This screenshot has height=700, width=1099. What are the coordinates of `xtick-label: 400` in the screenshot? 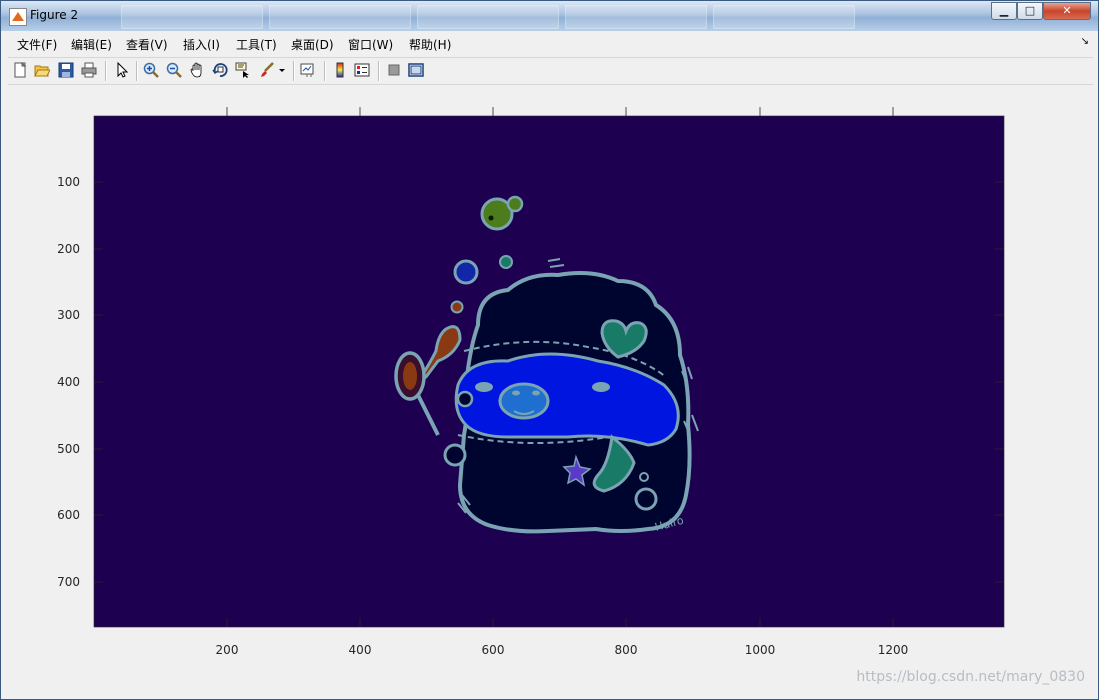 It's located at (360, 650).